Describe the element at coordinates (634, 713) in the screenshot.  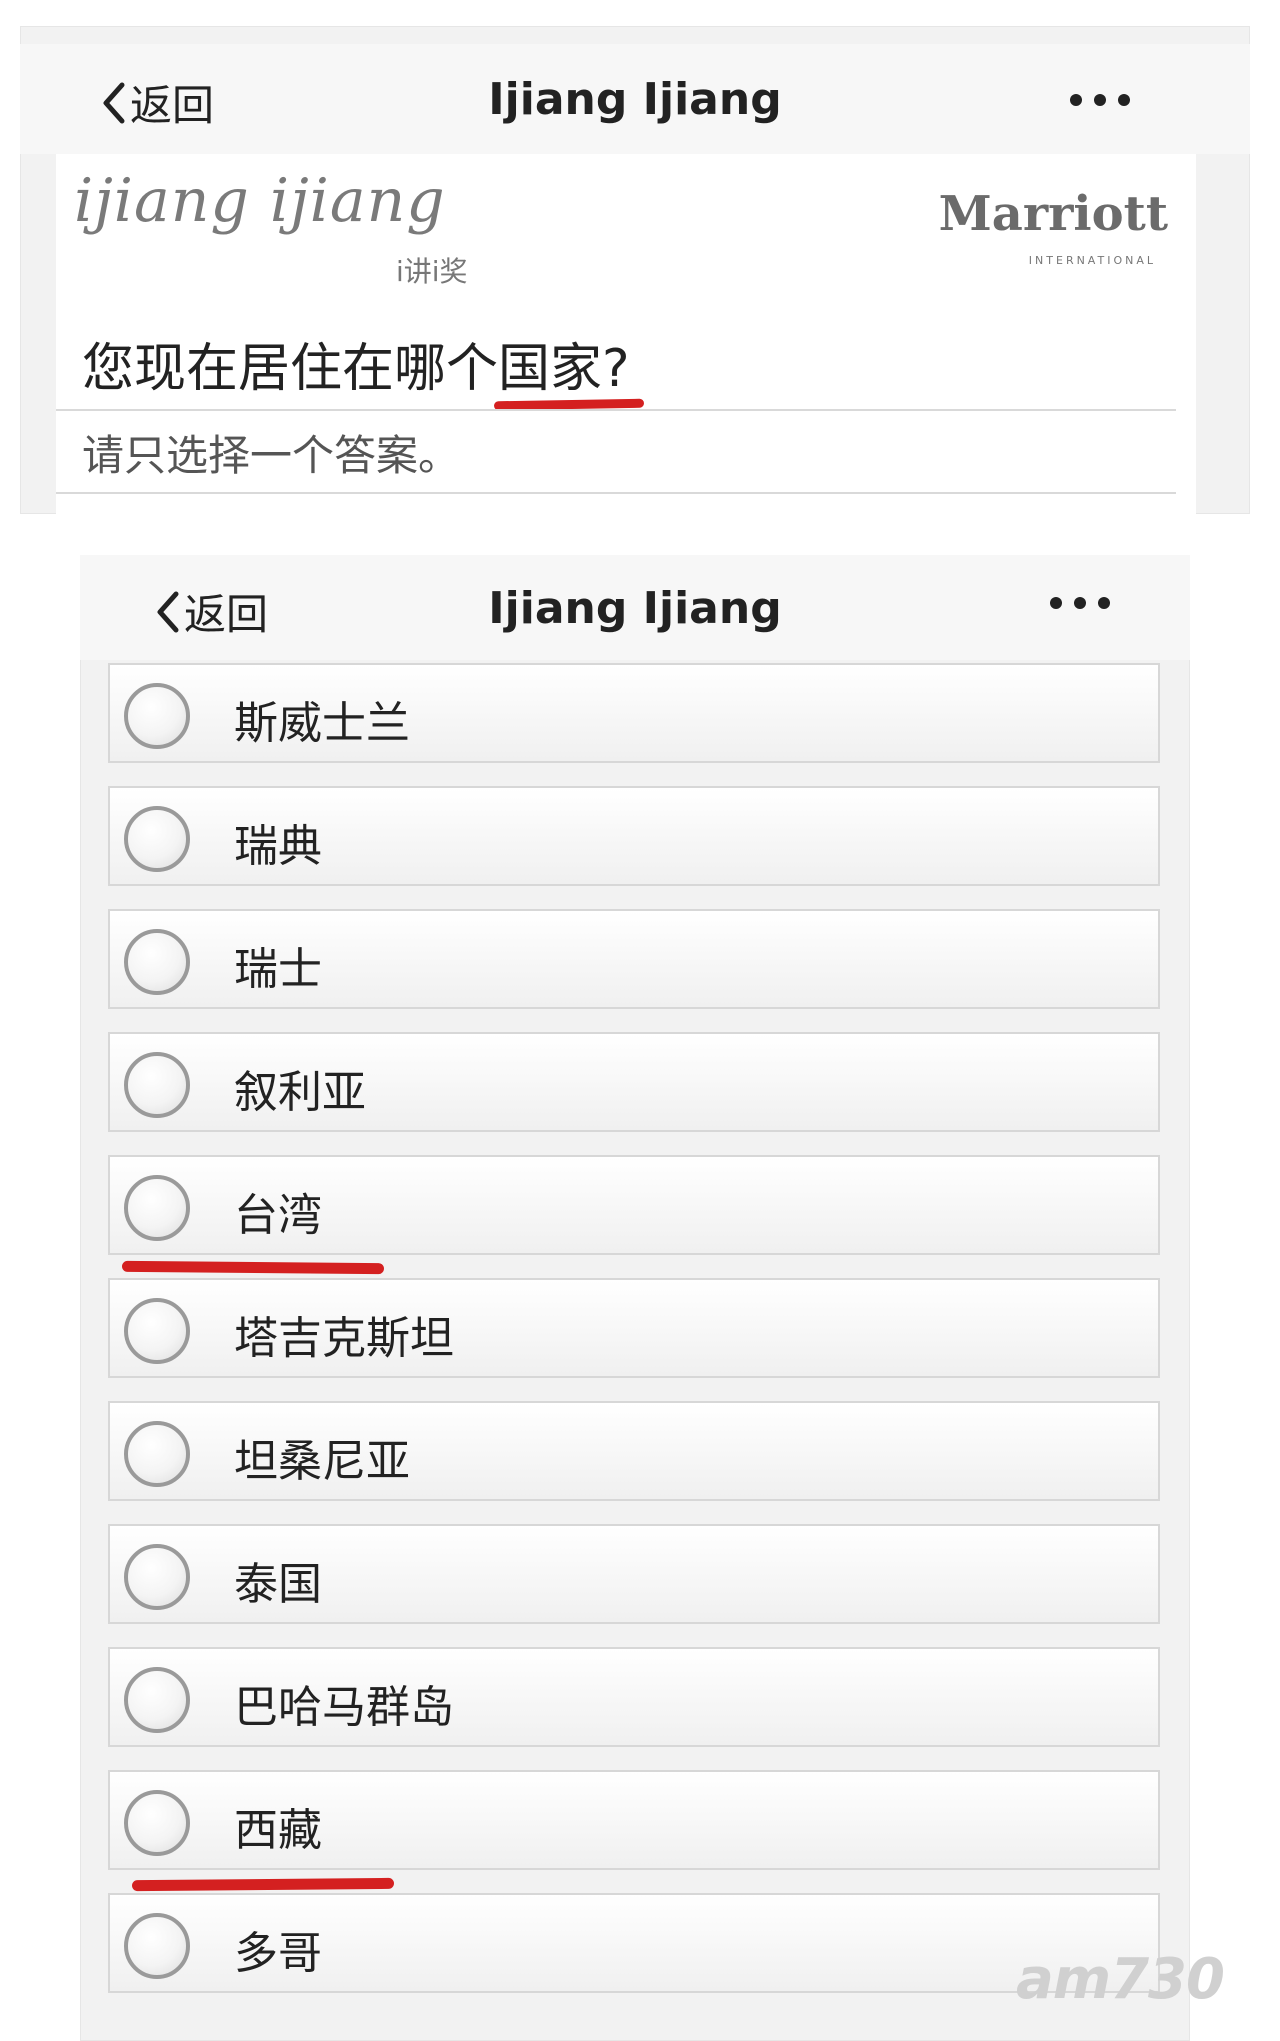
I see `option-swaziland: 斯威士兰` at that location.